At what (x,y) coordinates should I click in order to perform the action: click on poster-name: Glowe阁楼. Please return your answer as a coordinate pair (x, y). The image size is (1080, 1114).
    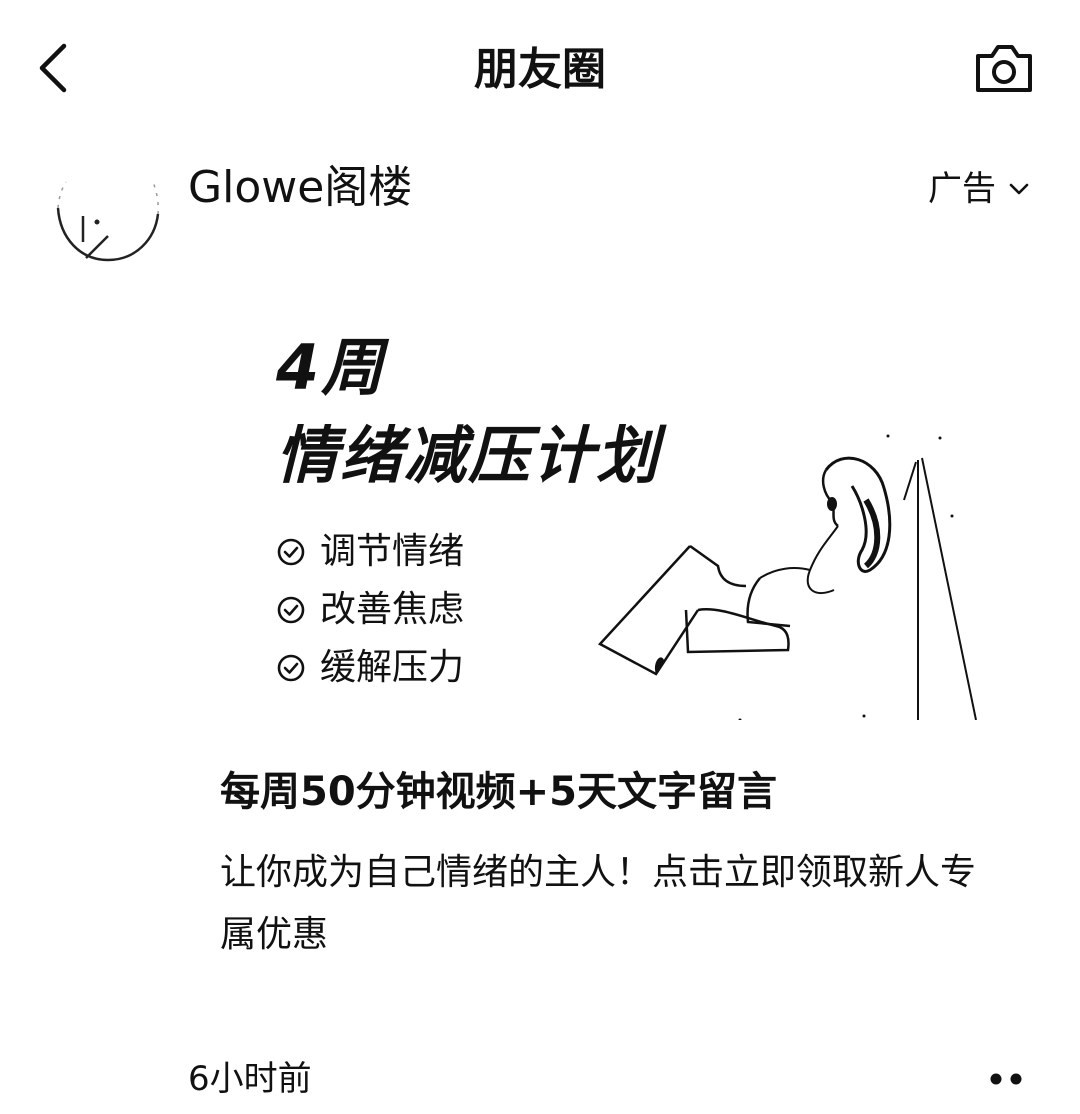
    Looking at the image, I should click on (300, 188).